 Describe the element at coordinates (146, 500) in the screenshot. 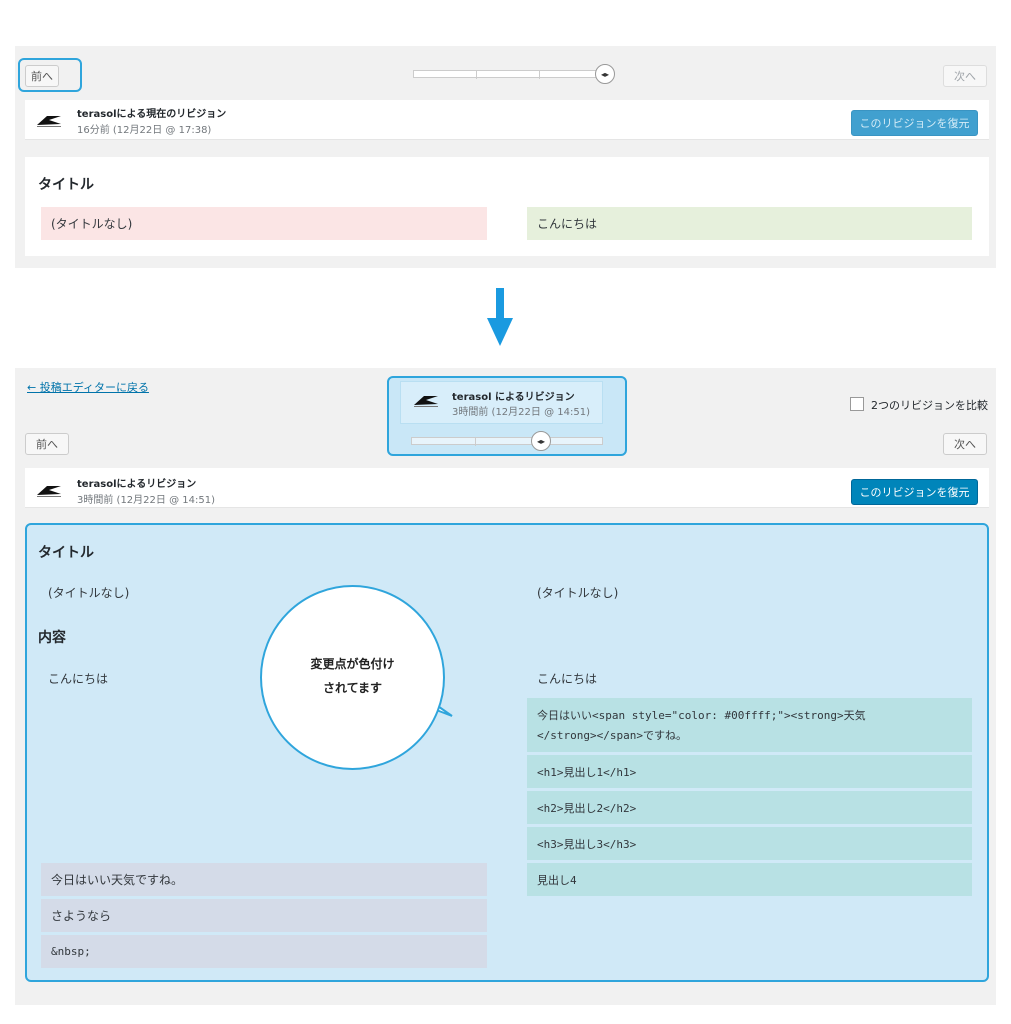

I see `revision-time: 3時間前 (12月22日 @ 14:51)` at that location.